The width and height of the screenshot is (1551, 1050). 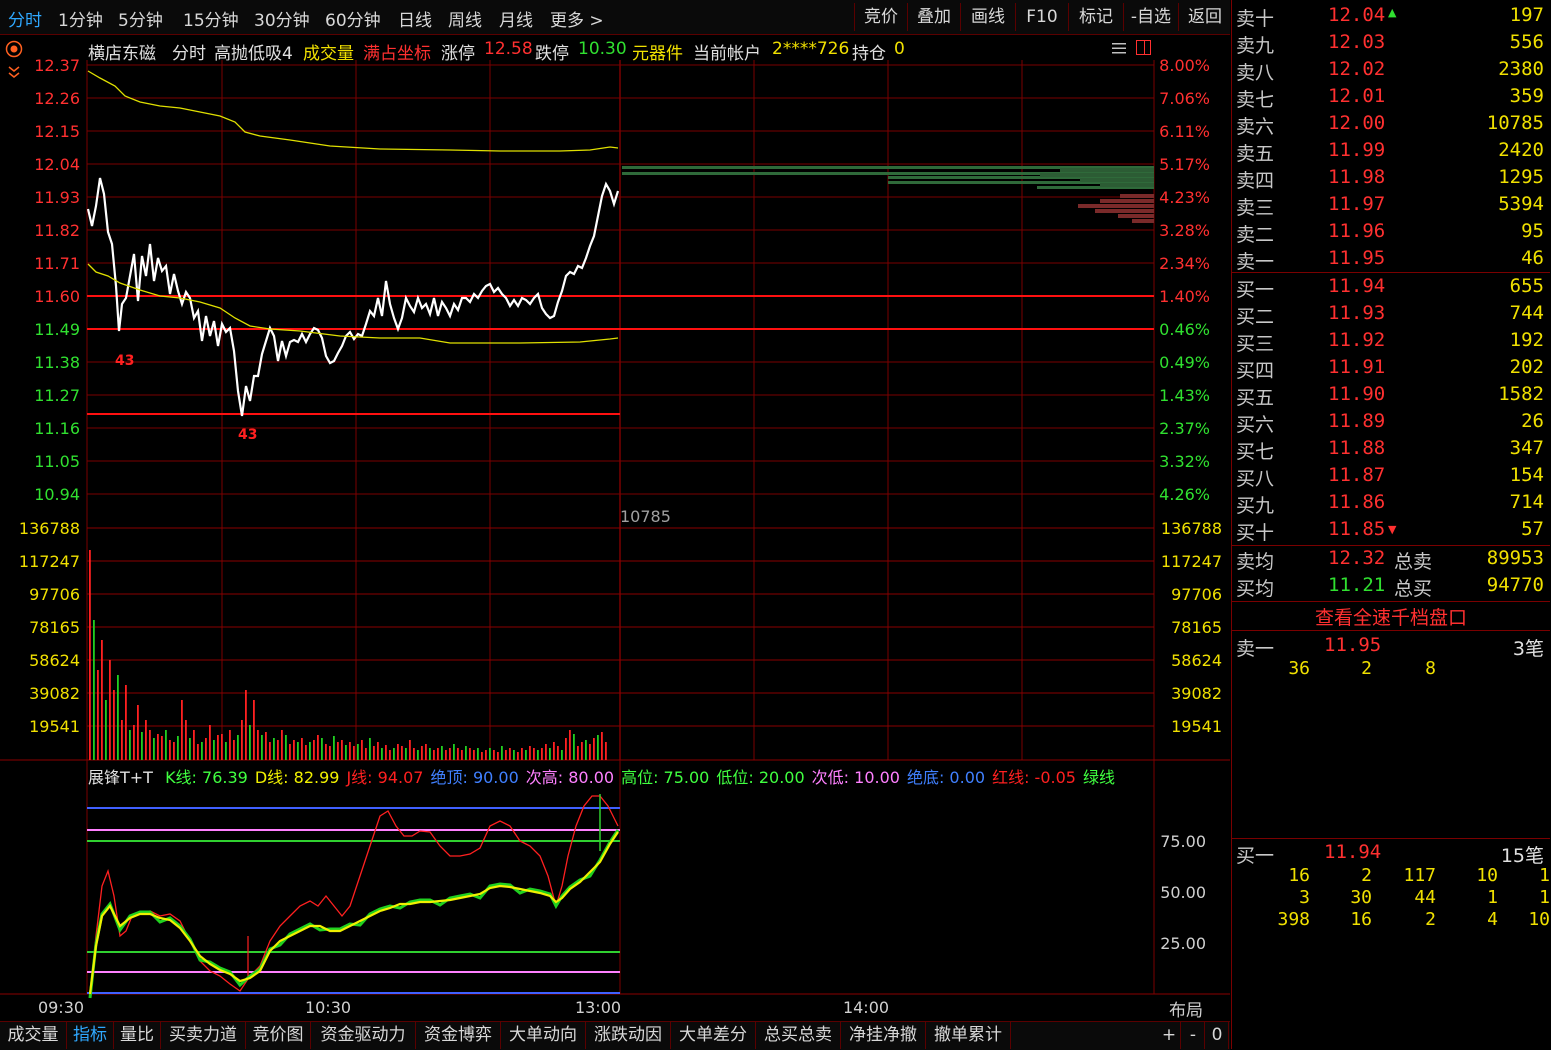 What do you see at coordinates (1186, 1008) in the screenshot?
I see `layout-button: 布局` at bounding box center [1186, 1008].